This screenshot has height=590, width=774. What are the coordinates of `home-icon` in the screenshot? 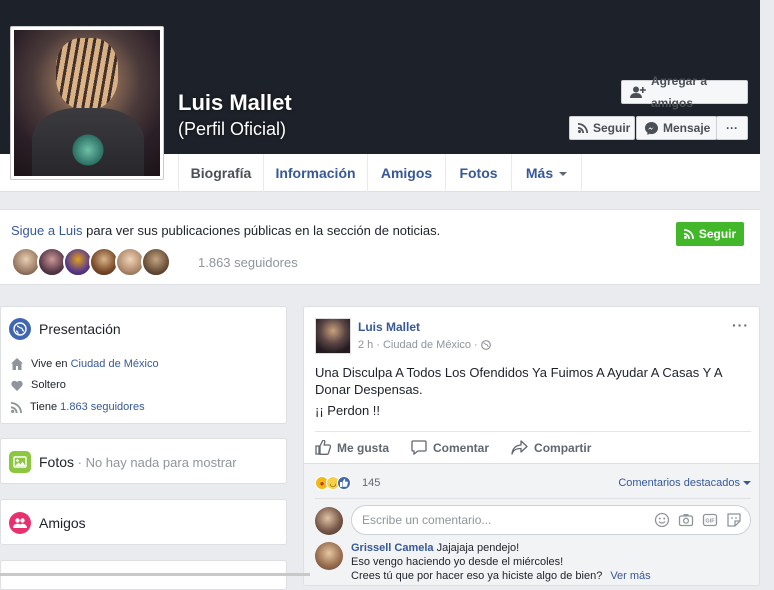 It's located at (17, 364).